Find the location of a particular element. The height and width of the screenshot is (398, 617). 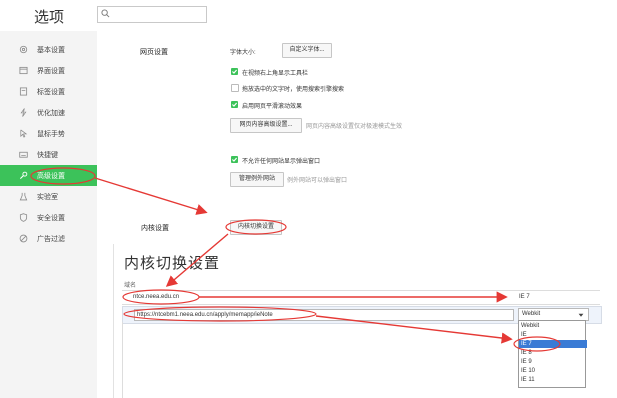

row1-mode: IE 7 is located at coordinates (524, 297).